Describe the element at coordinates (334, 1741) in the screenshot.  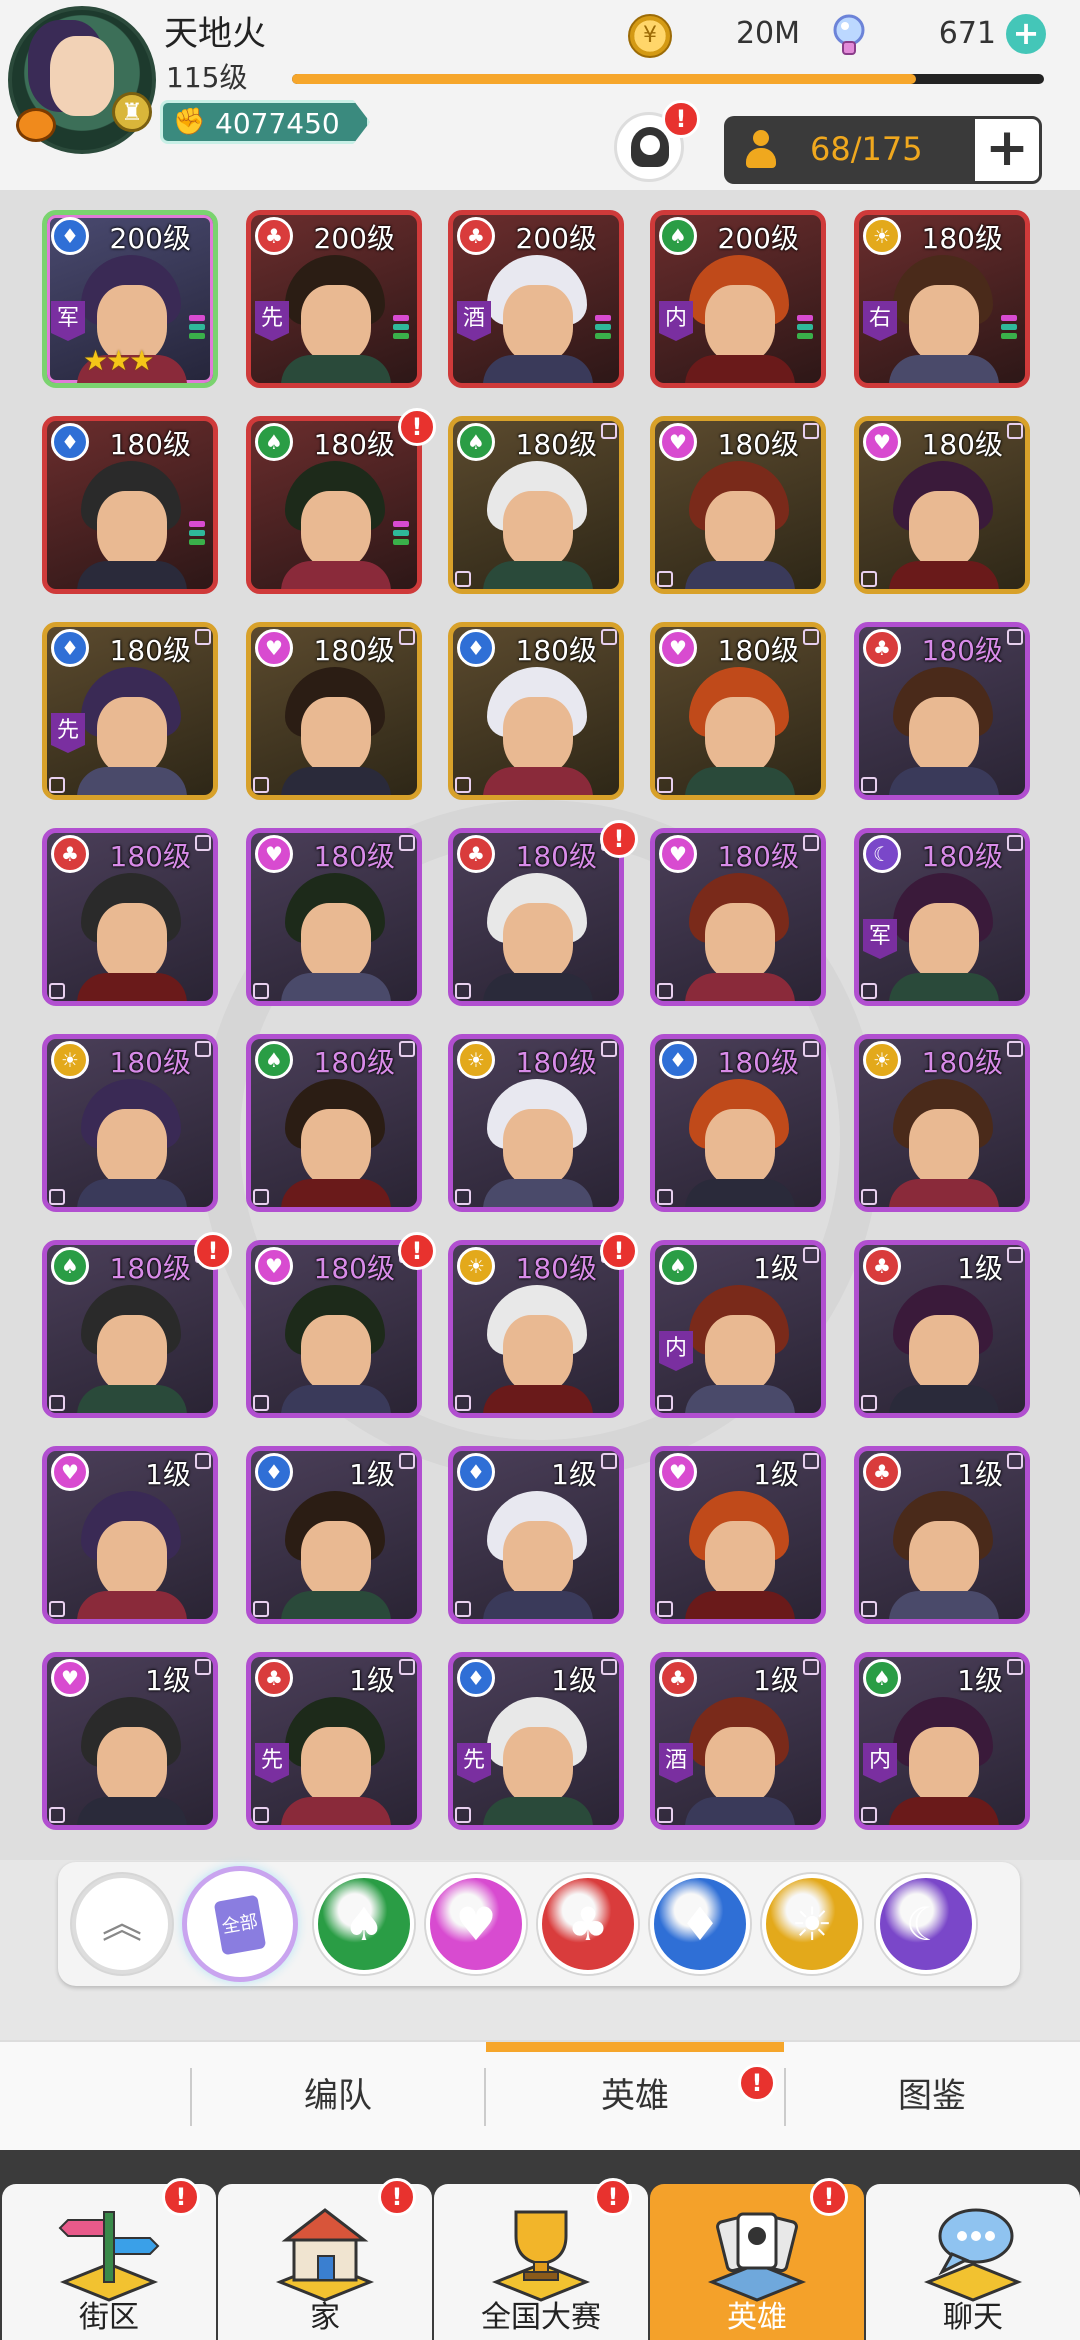
I see `hero-card: ♣ 1级先` at that location.